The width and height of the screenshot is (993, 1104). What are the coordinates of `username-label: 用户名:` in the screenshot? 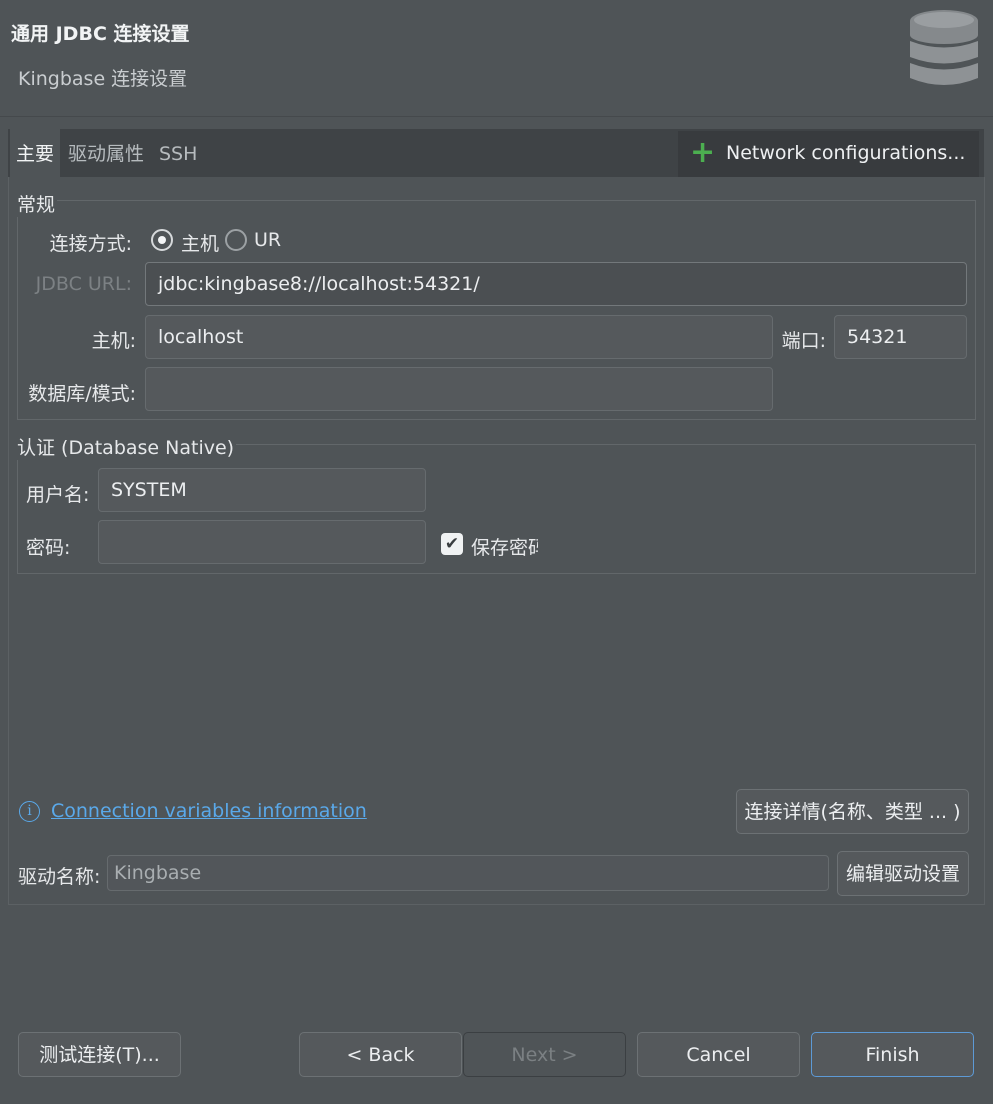 It's located at (58, 495).